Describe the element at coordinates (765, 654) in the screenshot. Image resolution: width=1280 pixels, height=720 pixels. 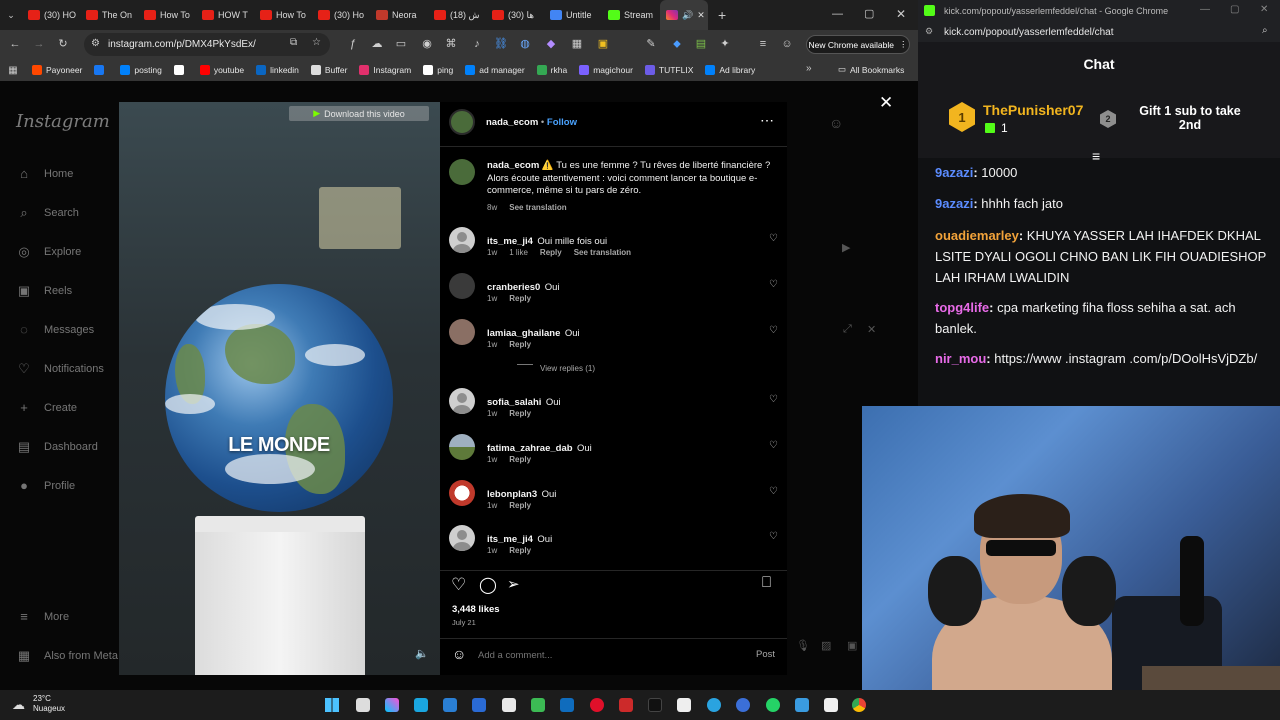
I see `post-comment-button: Post` at that location.